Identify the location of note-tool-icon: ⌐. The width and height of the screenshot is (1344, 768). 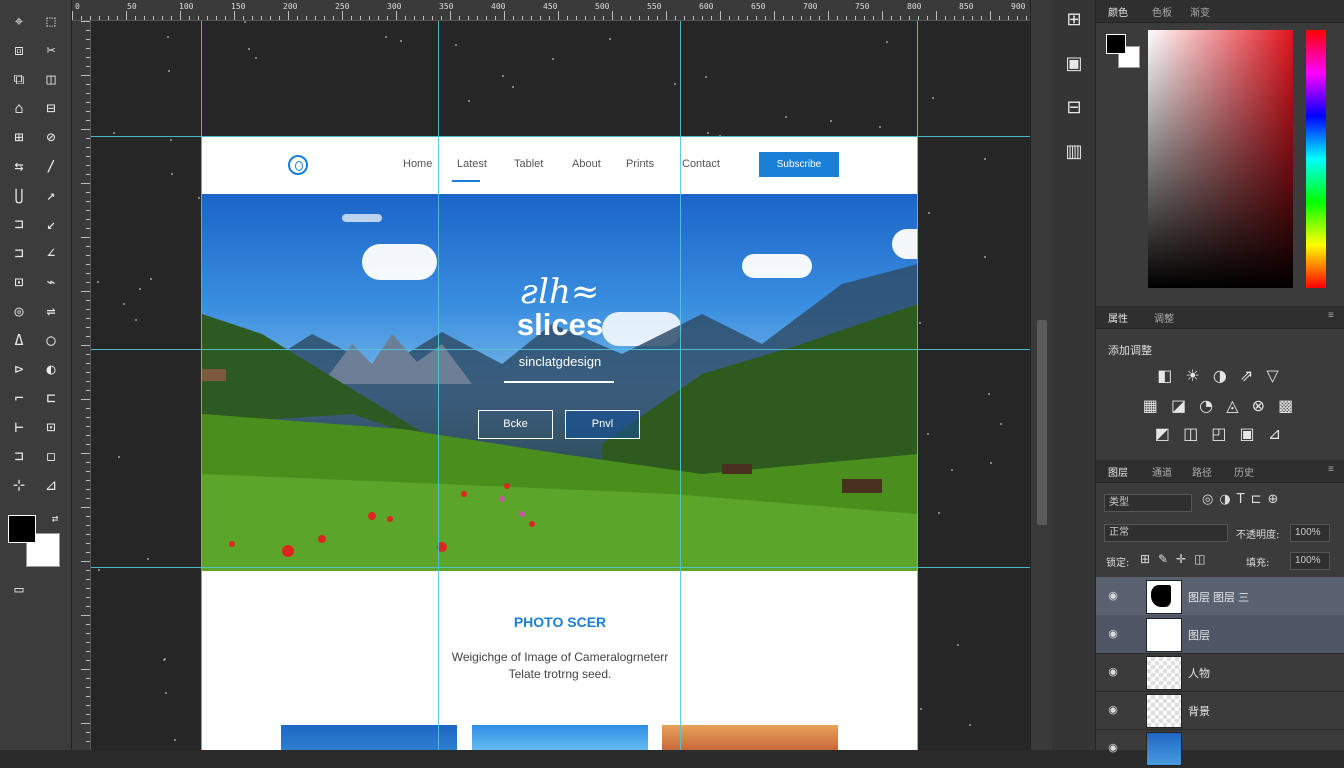
(19, 398).